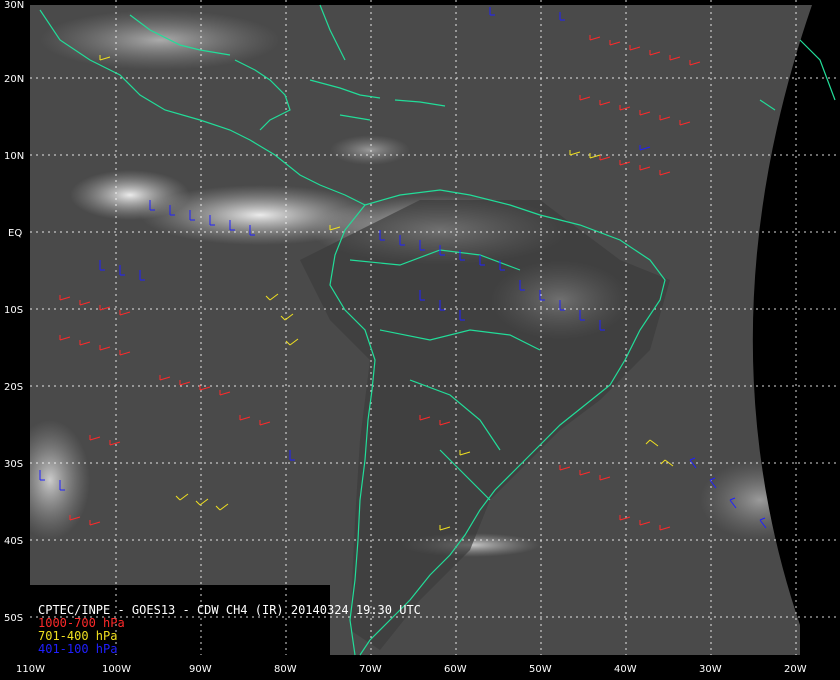 Image resolution: width=840 pixels, height=680 pixels. I want to click on lon-label: 60W, so click(455, 669).